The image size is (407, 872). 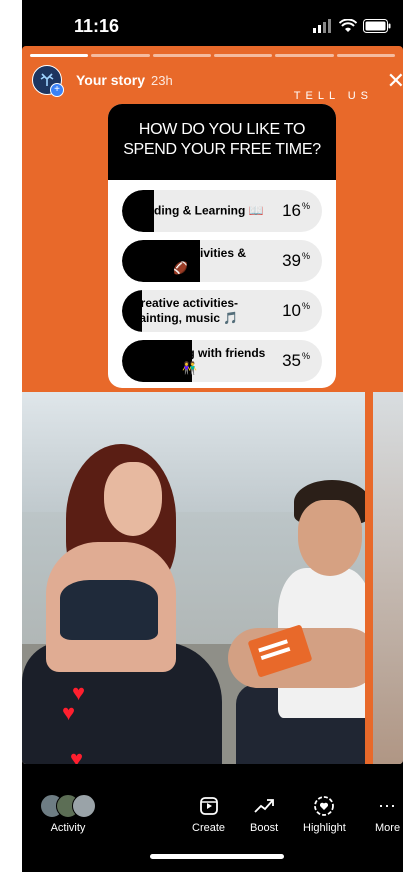 I want to click on activity-avatars-icon, so click(x=68, y=806).